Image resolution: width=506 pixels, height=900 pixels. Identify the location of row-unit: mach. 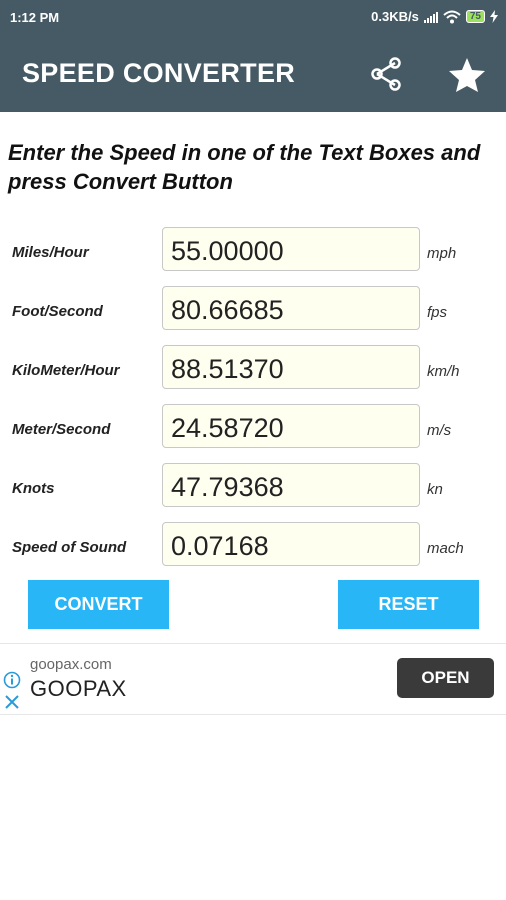
(445, 548).